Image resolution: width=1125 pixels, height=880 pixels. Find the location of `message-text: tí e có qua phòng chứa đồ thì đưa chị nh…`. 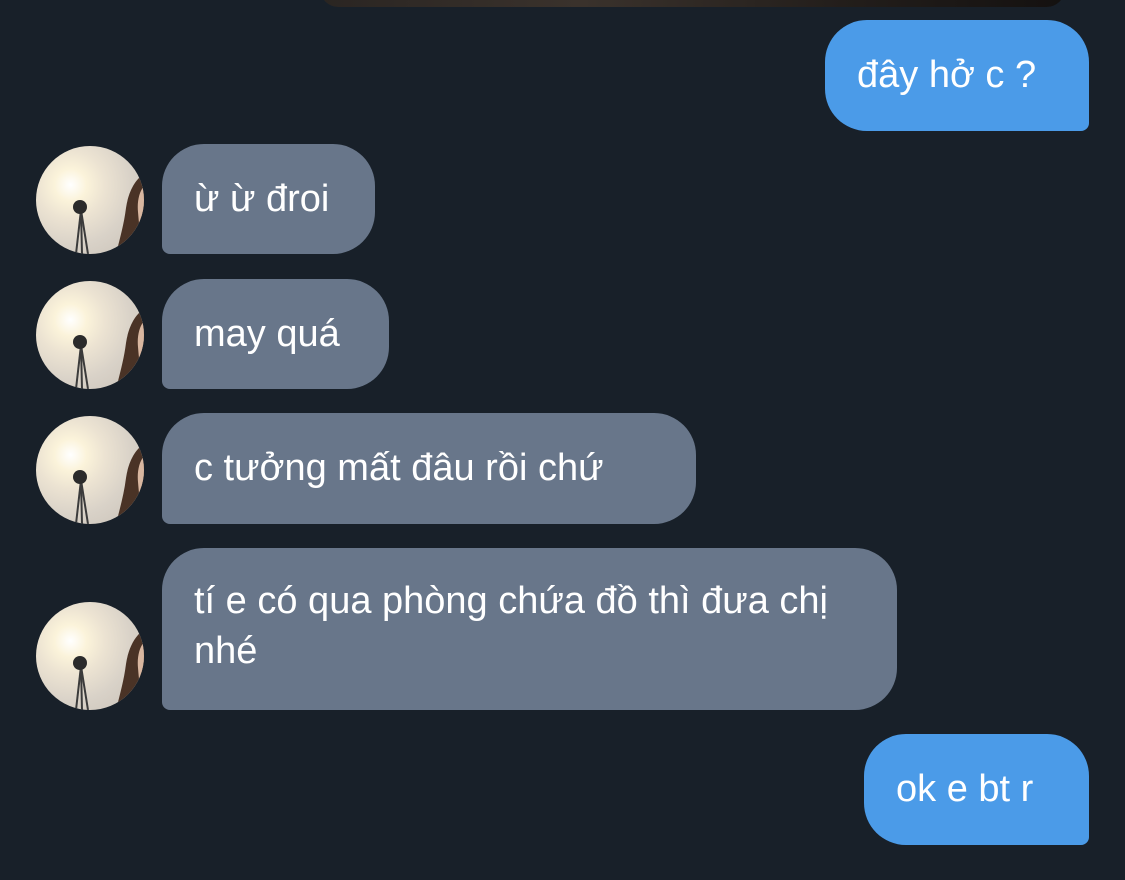

message-text: tí e có qua phòng chứa đồ thì đưa chị nh… is located at coordinates (511, 626).